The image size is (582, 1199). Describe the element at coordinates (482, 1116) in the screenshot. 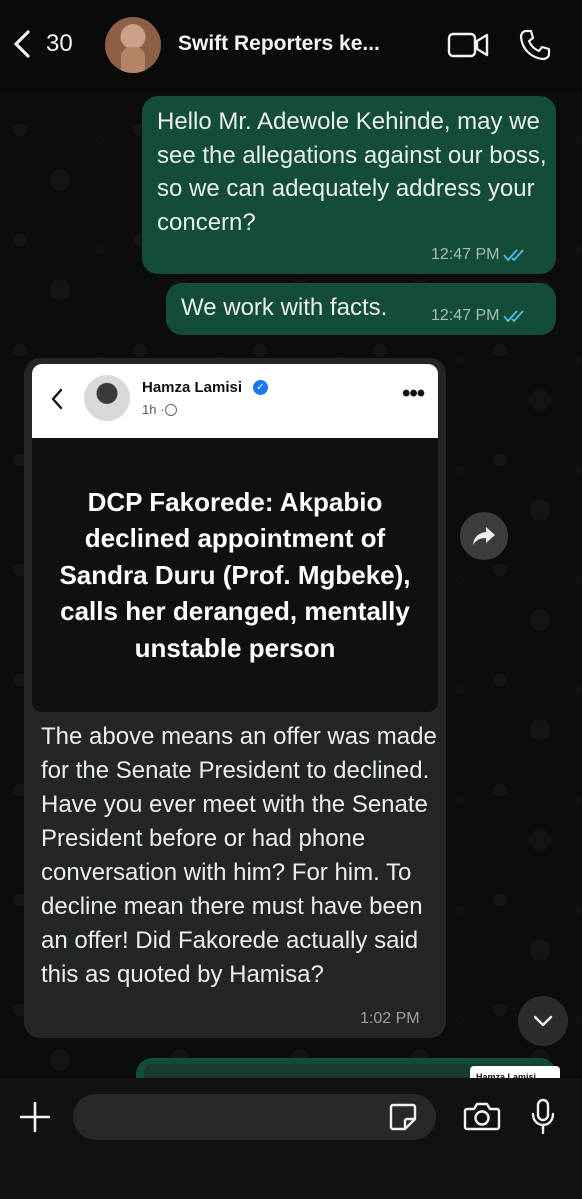

I see `camera-icon` at that location.